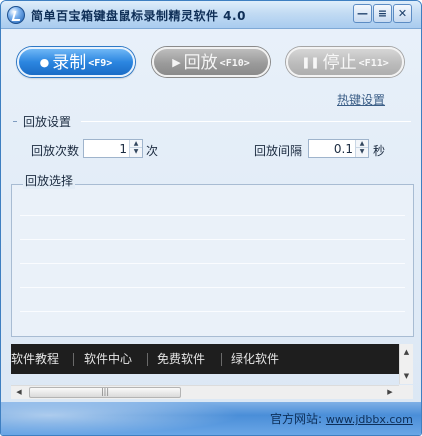  I want to click on link-strip: 软件教程 软件中心 免费软件 绿化软件, so click(205, 359).